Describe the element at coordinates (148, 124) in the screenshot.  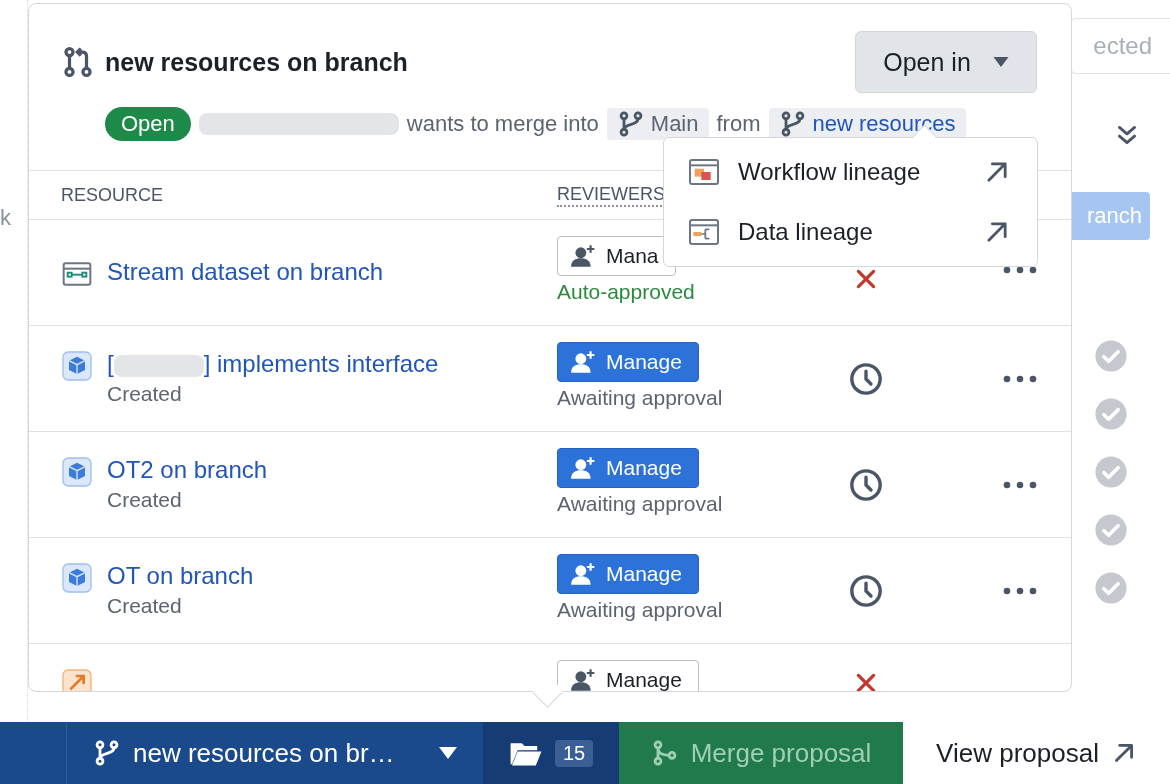
I see `status-badge: Open` at that location.